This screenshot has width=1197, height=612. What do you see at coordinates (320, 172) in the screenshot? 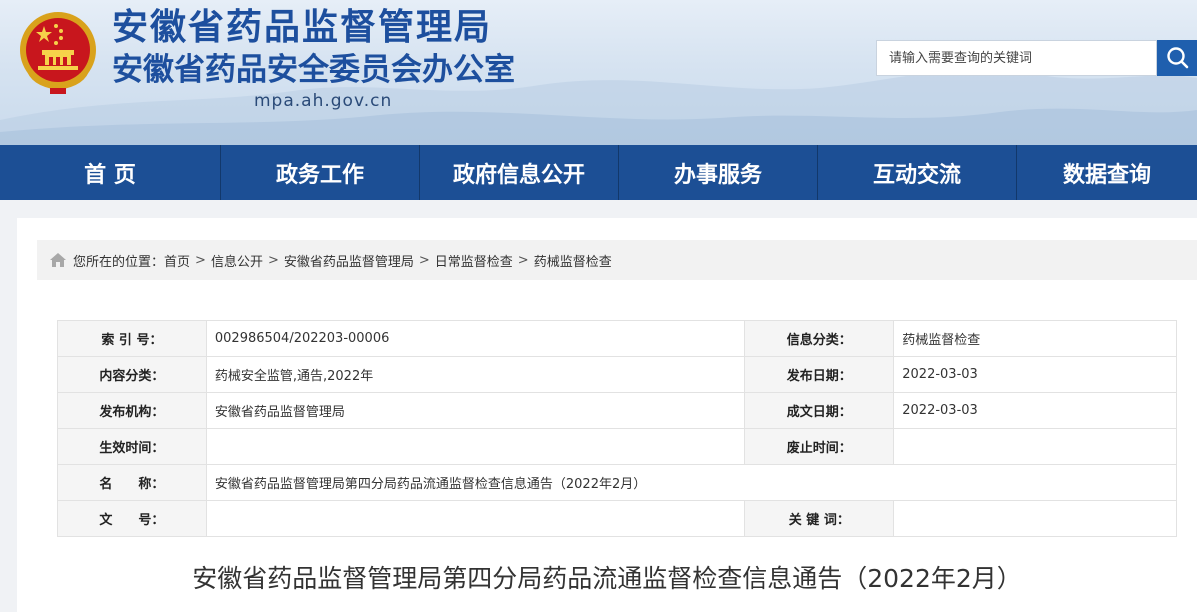
I see `nav-item-government-work: 政务工作` at bounding box center [320, 172].